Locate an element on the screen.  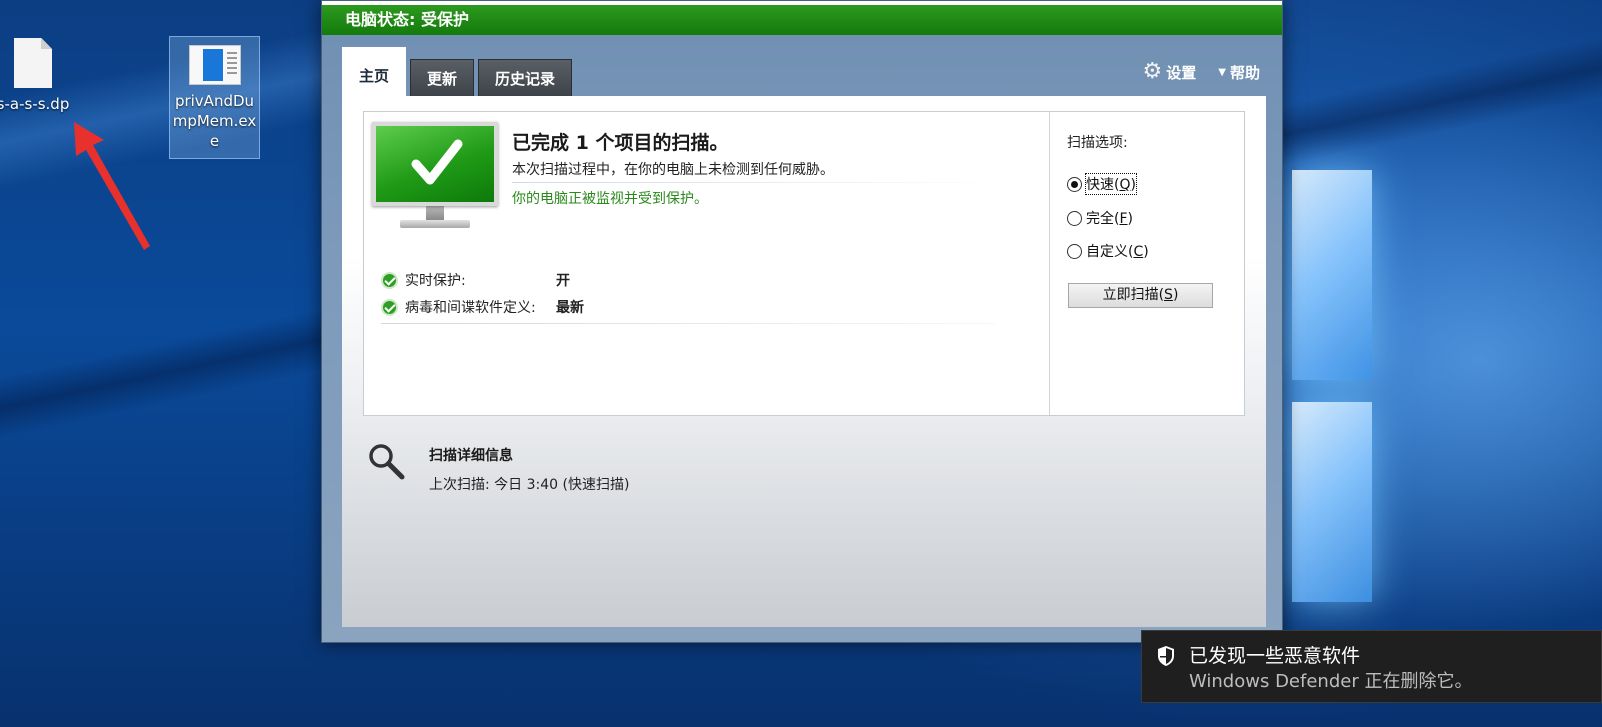
radio-label: 完全(F) is located at coordinates (1109, 219).